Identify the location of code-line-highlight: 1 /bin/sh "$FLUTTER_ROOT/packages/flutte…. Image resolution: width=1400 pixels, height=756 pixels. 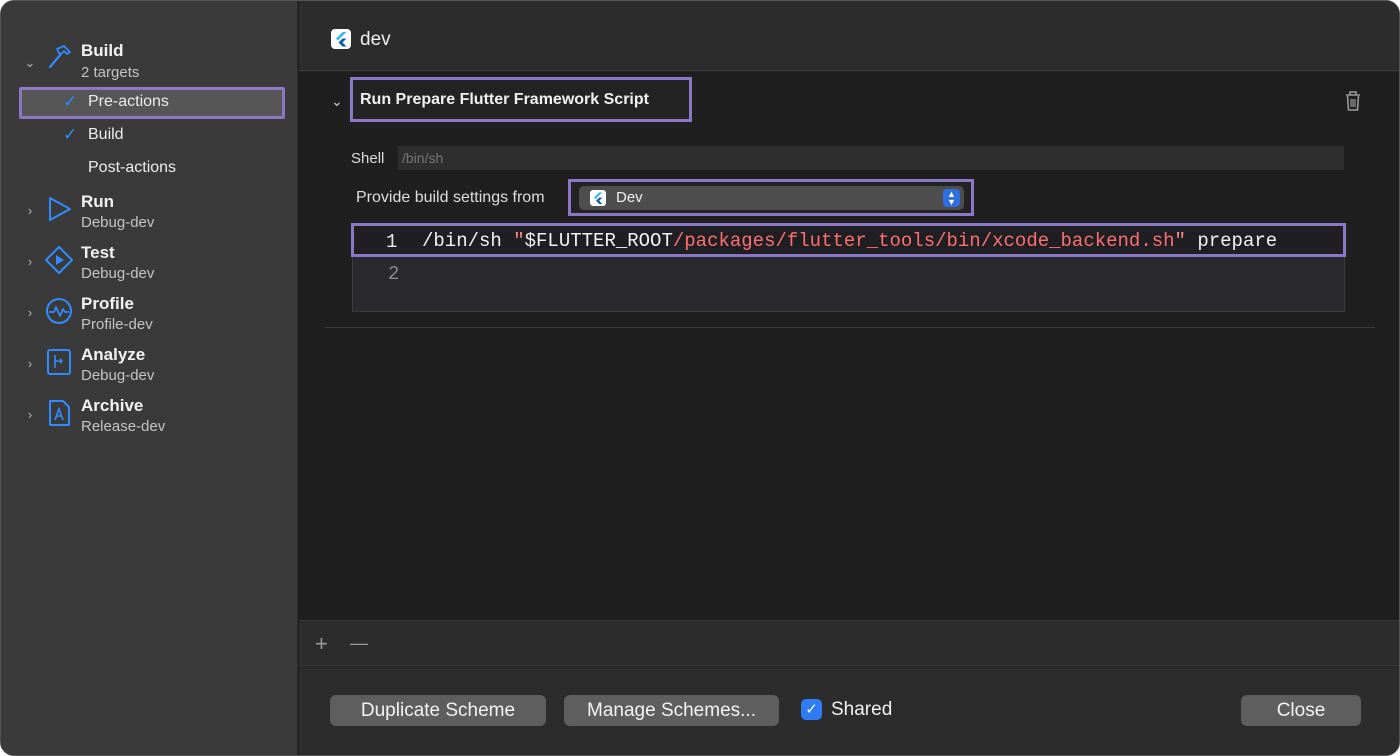
(848, 240).